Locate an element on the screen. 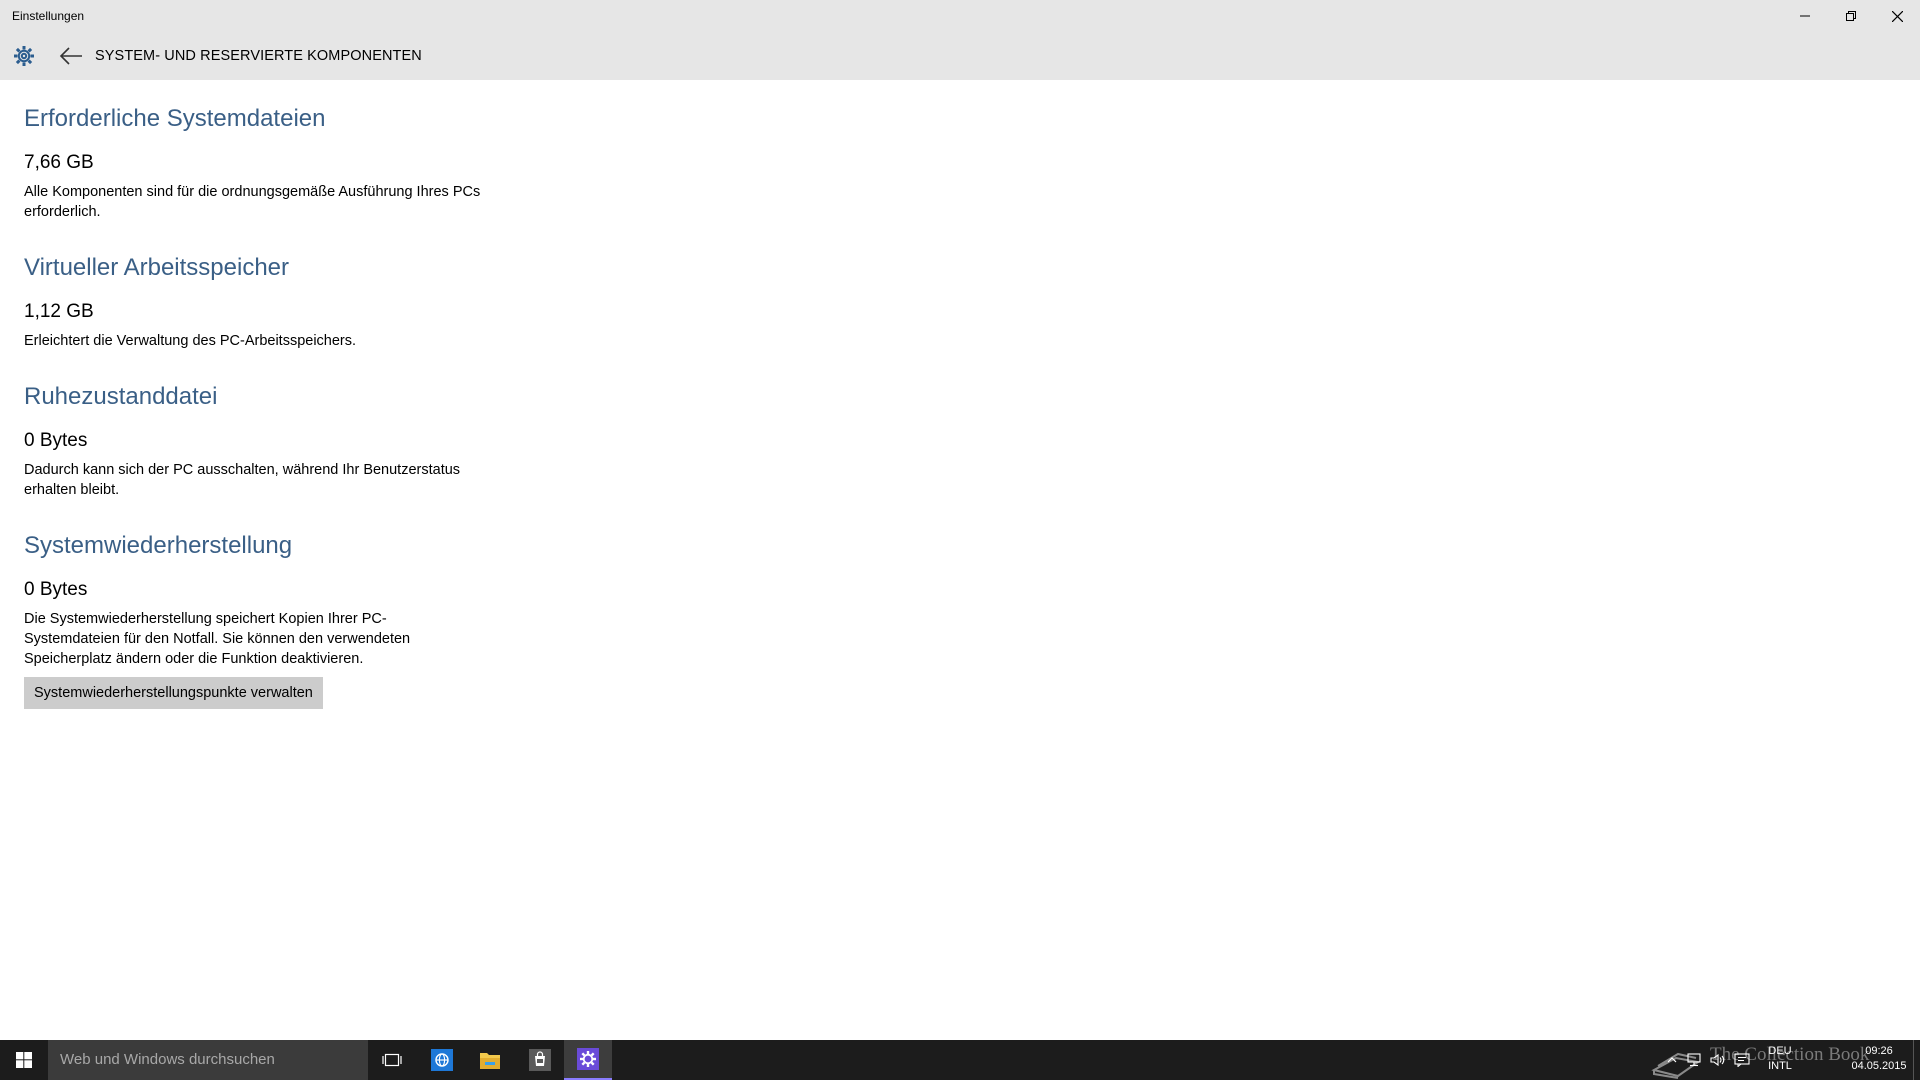 This screenshot has height=1080, width=1920. settings-taskbar-button is located at coordinates (588, 1060).